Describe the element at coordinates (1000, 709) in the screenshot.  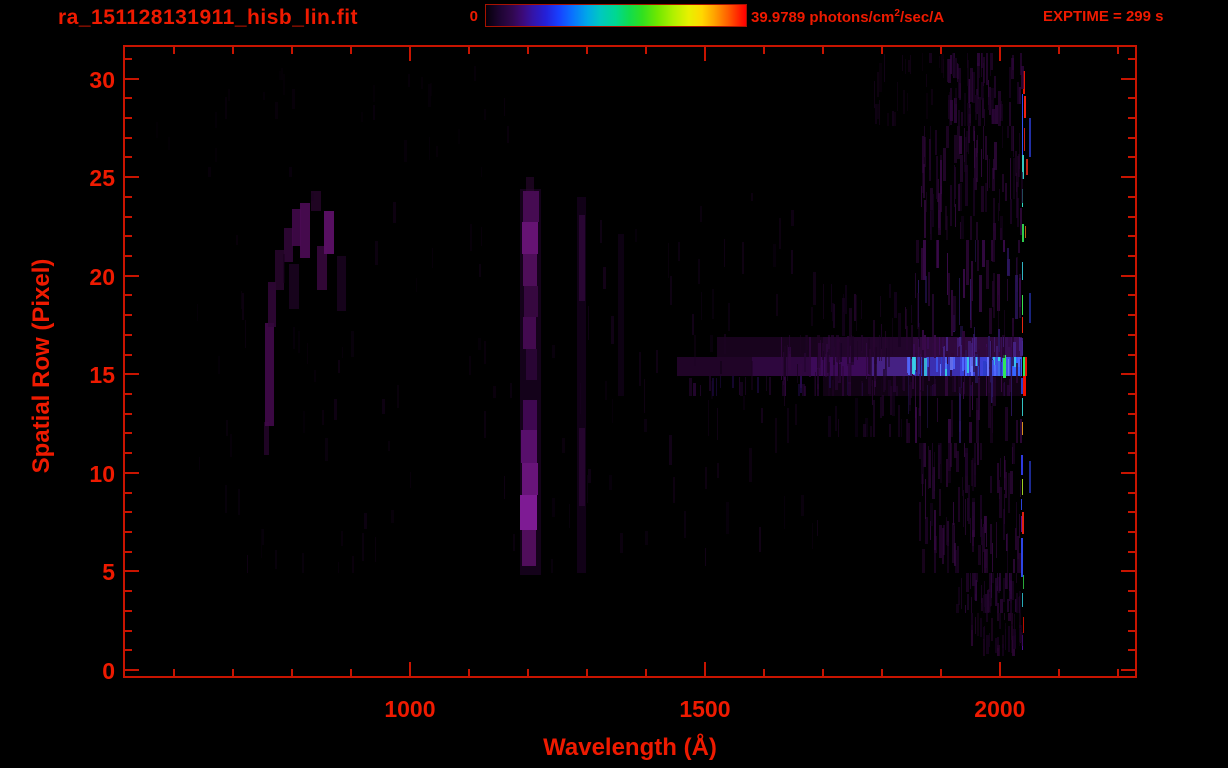
I see `x-tick-label: 2000` at that location.